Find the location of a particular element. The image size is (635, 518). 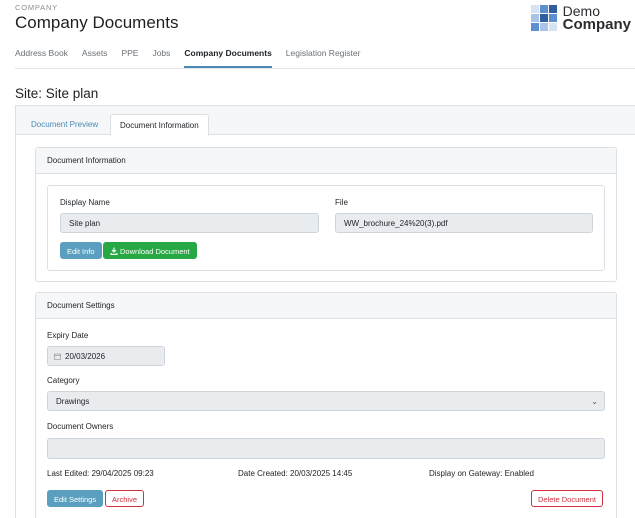

nav-tab-company-documents: Company Documents is located at coordinates (228, 58).